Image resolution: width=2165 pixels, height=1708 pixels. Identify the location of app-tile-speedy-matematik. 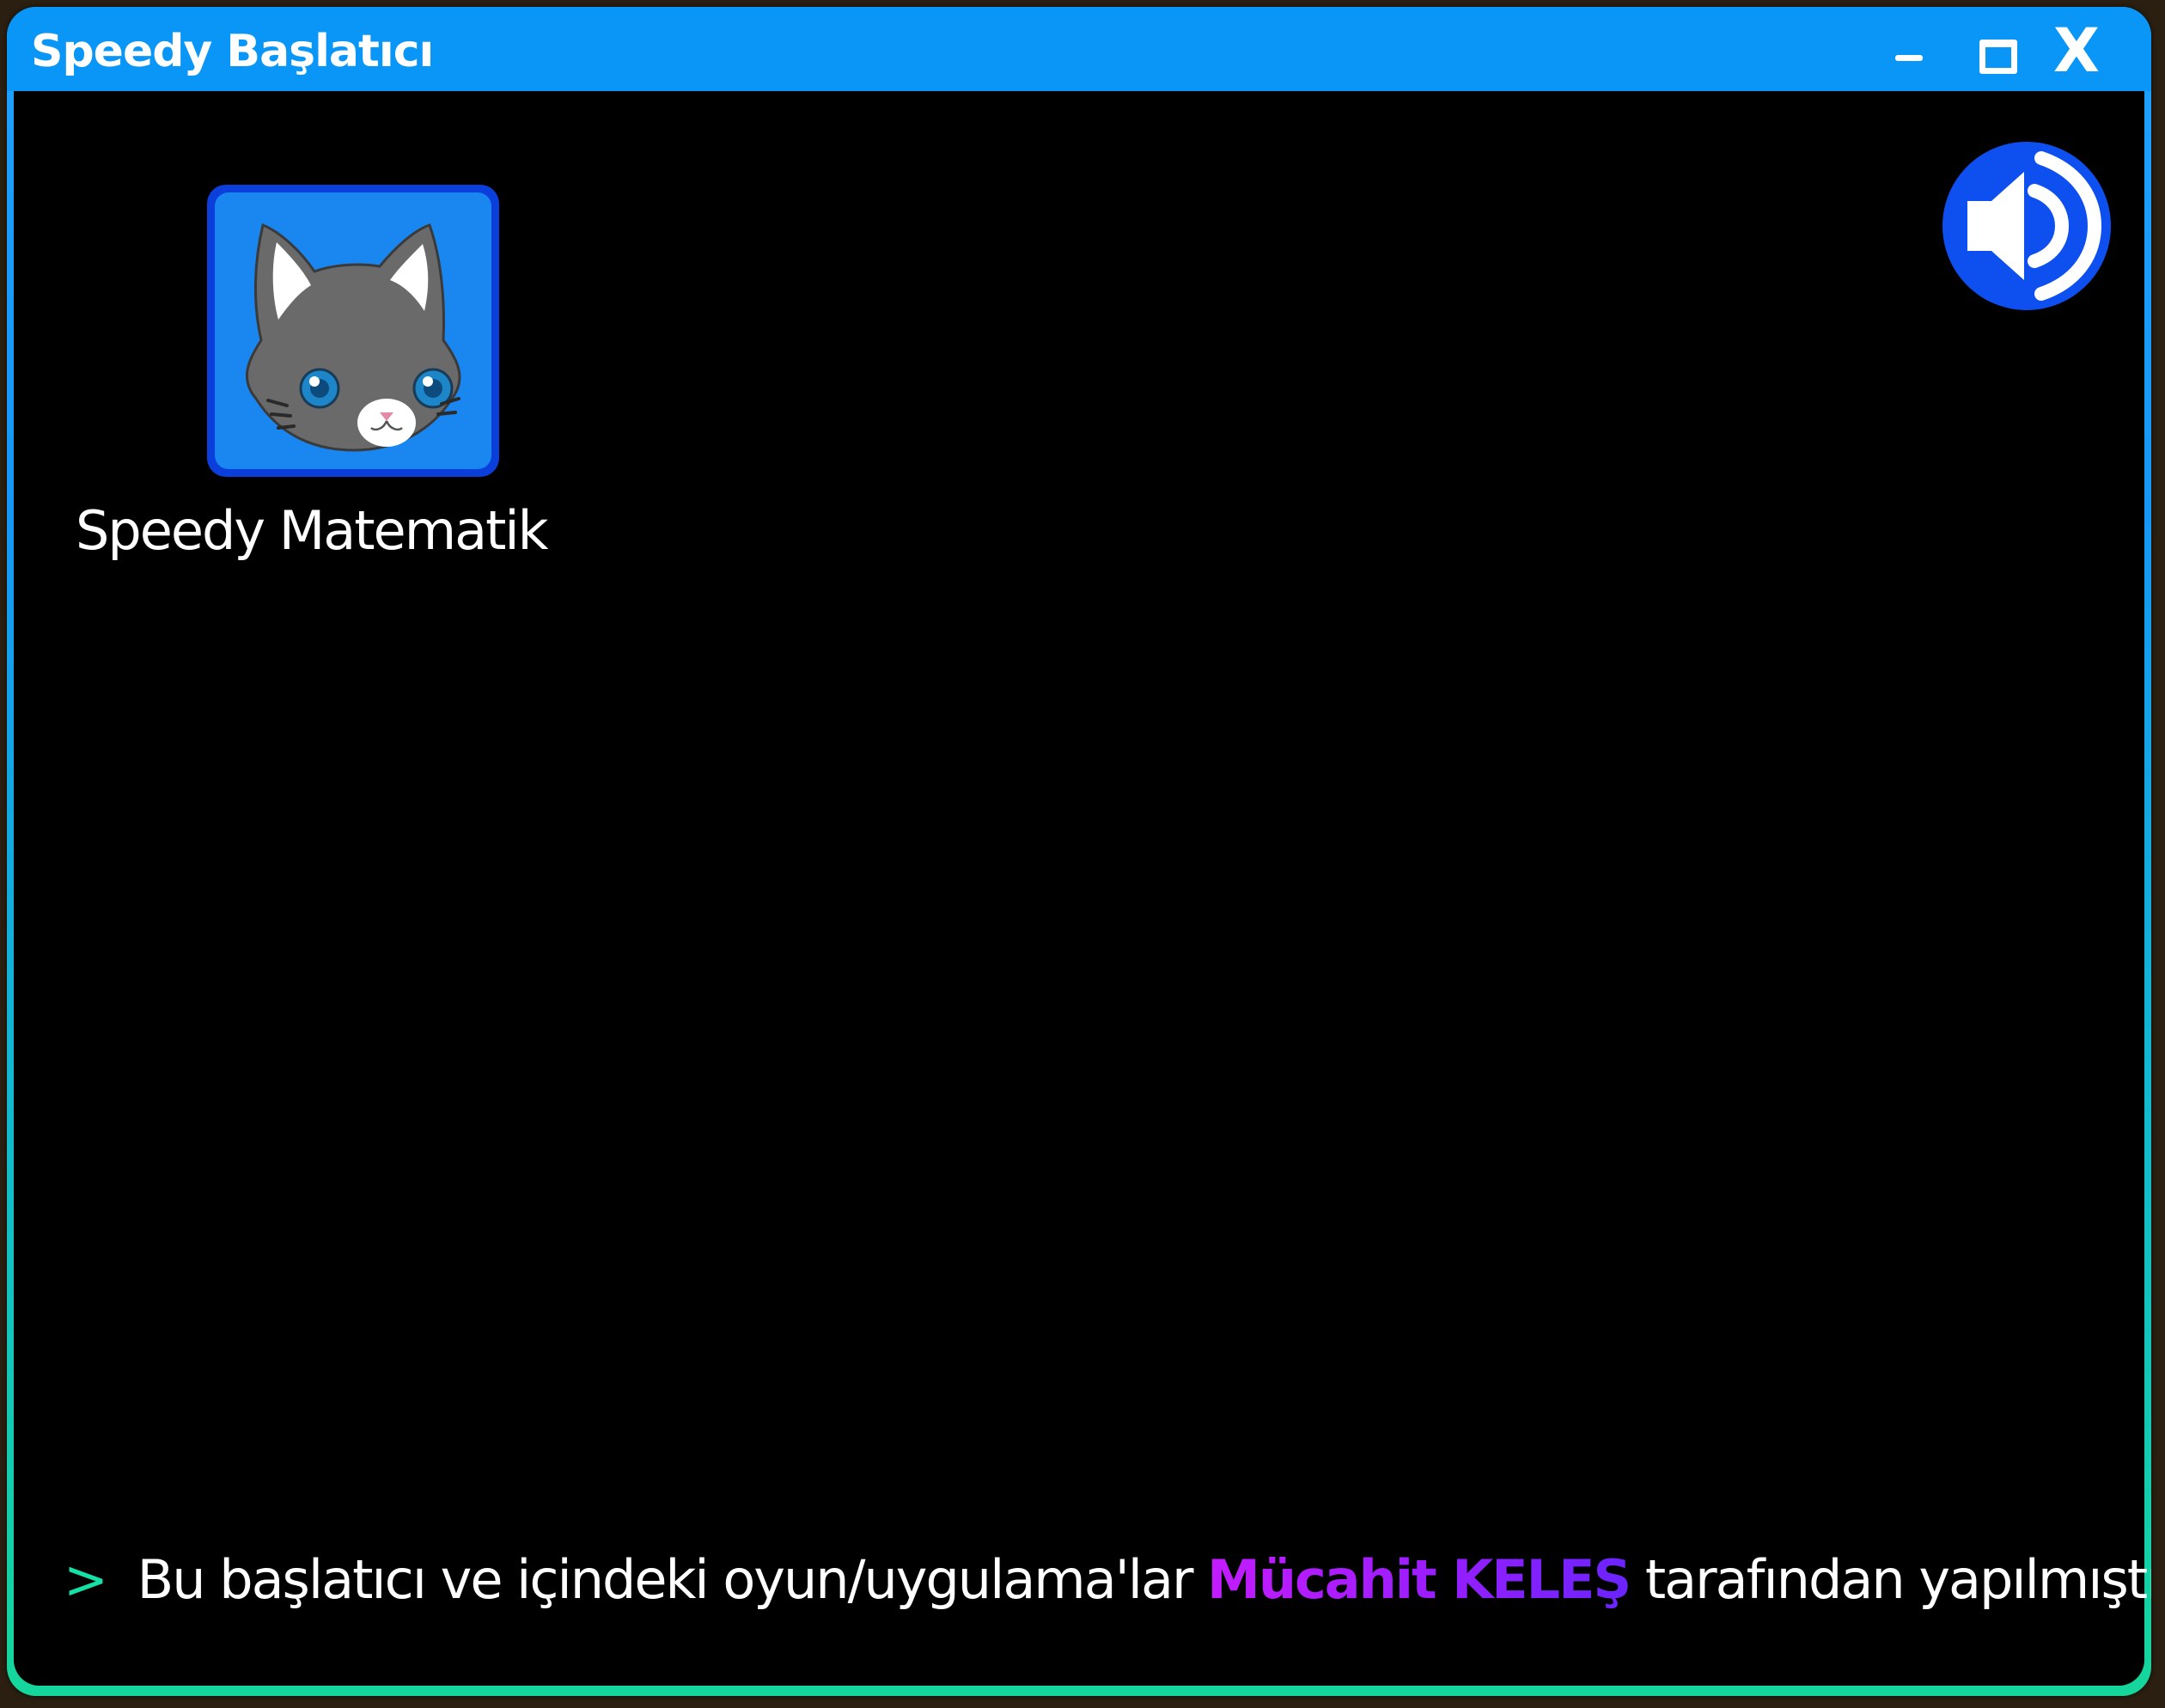
(353, 330).